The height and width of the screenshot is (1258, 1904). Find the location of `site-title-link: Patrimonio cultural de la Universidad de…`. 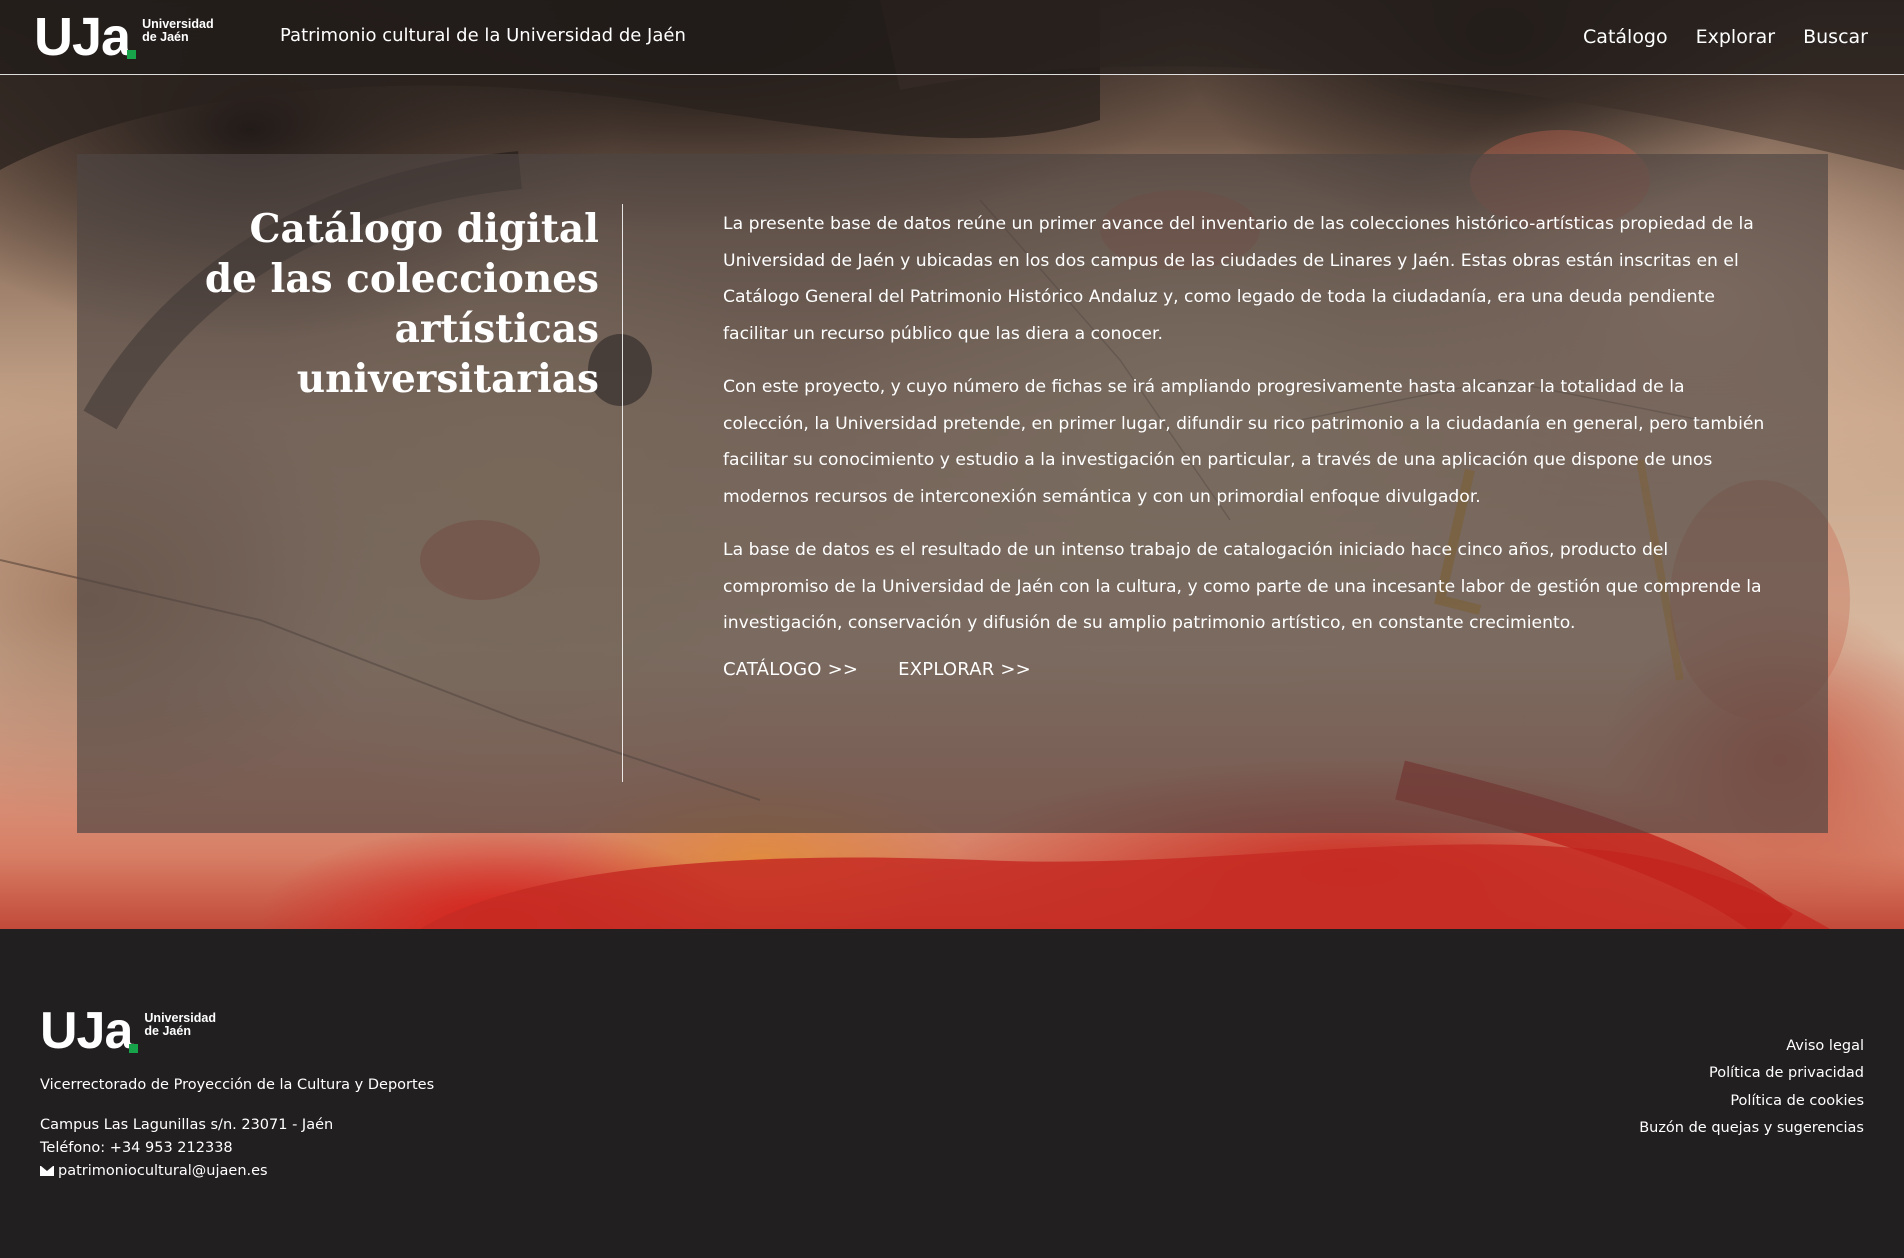

site-title-link: Patrimonio cultural de la Universidad de… is located at coordinates (483, 35).